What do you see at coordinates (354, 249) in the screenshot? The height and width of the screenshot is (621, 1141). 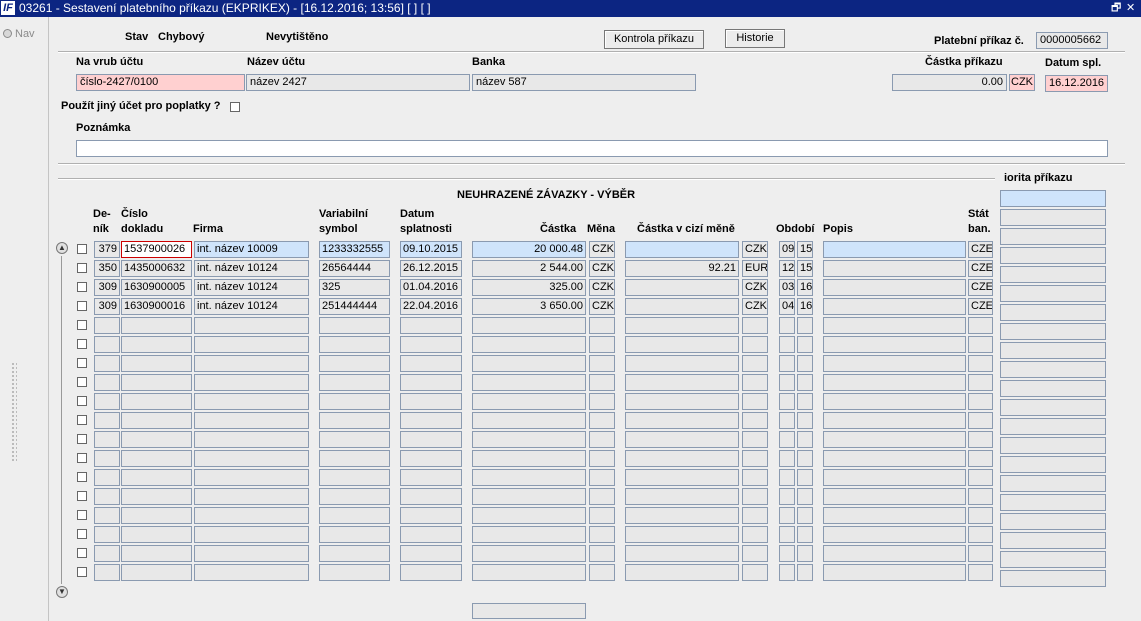 I see `cell-vs: 1233332555` at bounding box center [354, 249].